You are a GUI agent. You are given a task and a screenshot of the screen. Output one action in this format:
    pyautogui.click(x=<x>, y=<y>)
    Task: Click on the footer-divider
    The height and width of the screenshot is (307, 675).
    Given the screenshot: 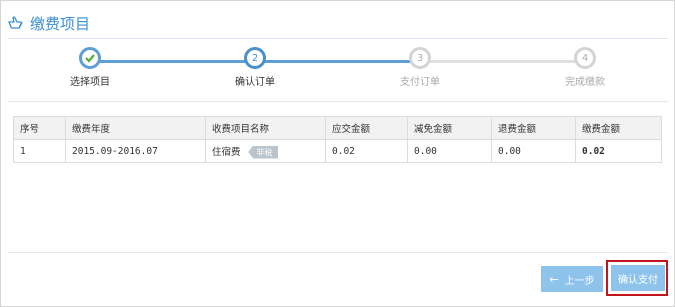 What is the action you would take?
    pyautogui.click(x=338, y=252)
    